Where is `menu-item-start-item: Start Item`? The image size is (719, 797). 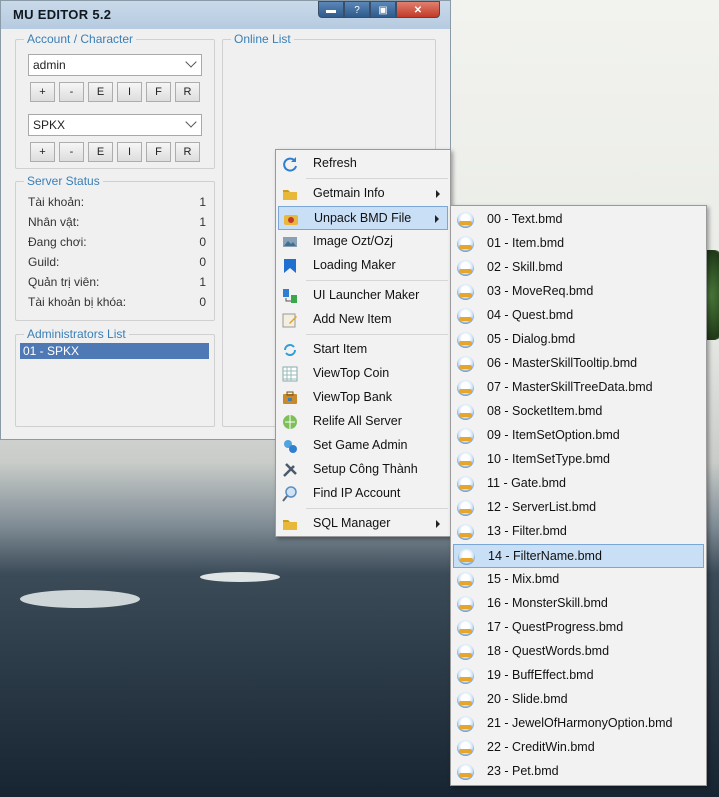
menu-item-start-item: Start Item is located at coordinates (363, 350).